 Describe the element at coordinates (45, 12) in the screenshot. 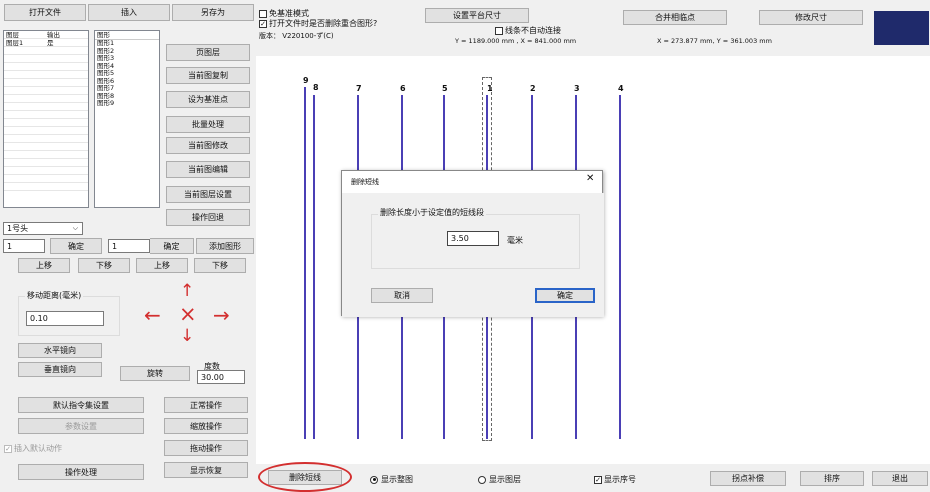

I see `open-file-button: 打开文件` at that location.